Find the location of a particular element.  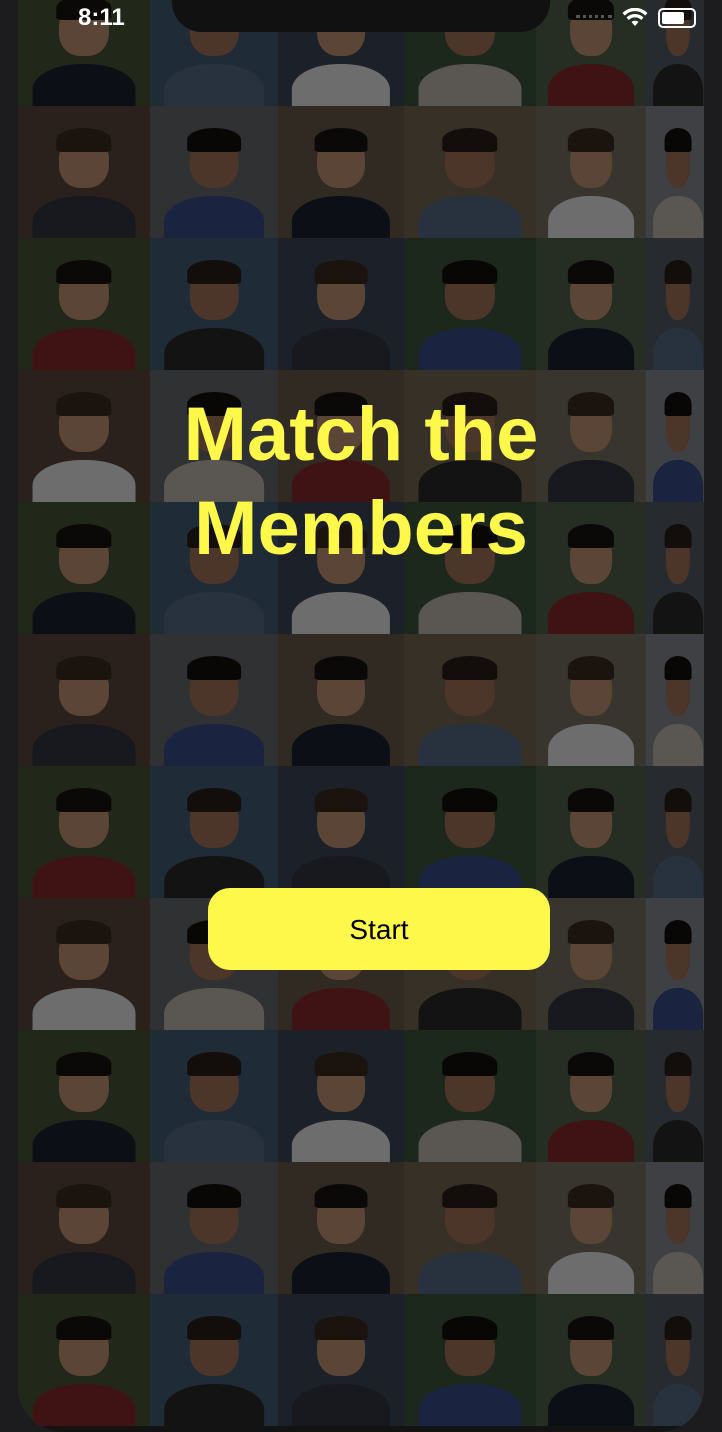

status-time: 8:11 is located at coordinates (101, 17).